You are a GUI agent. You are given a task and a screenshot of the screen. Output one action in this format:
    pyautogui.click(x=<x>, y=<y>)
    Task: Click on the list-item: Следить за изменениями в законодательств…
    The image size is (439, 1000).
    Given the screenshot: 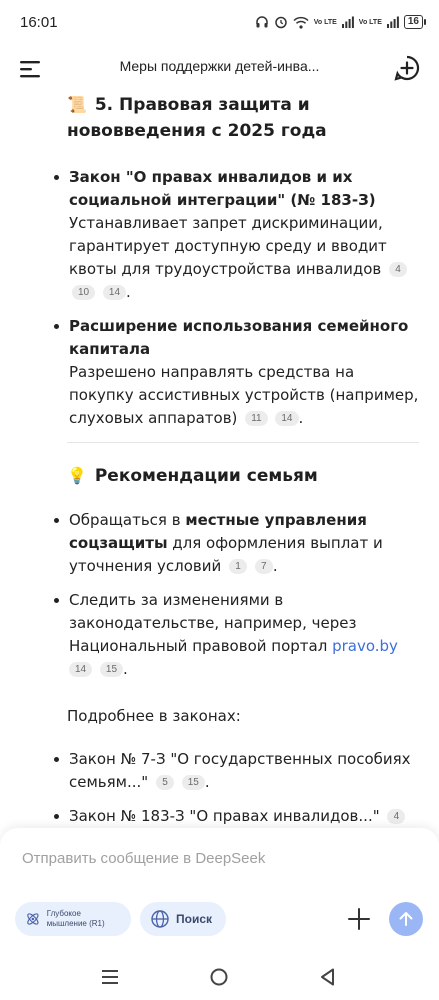 What is the action you would take?
    pyautogui.click(x=236, y=635)
    